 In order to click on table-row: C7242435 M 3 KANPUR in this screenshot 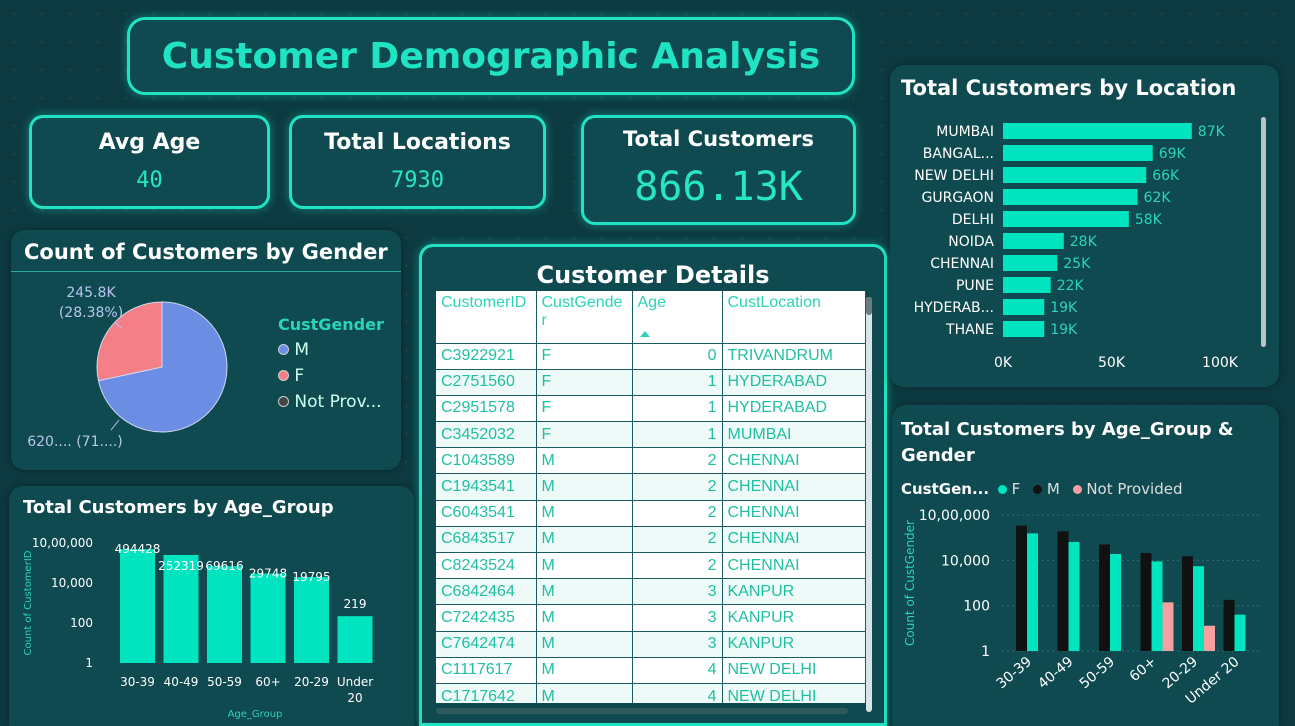, I will do `click(651, 618)`.